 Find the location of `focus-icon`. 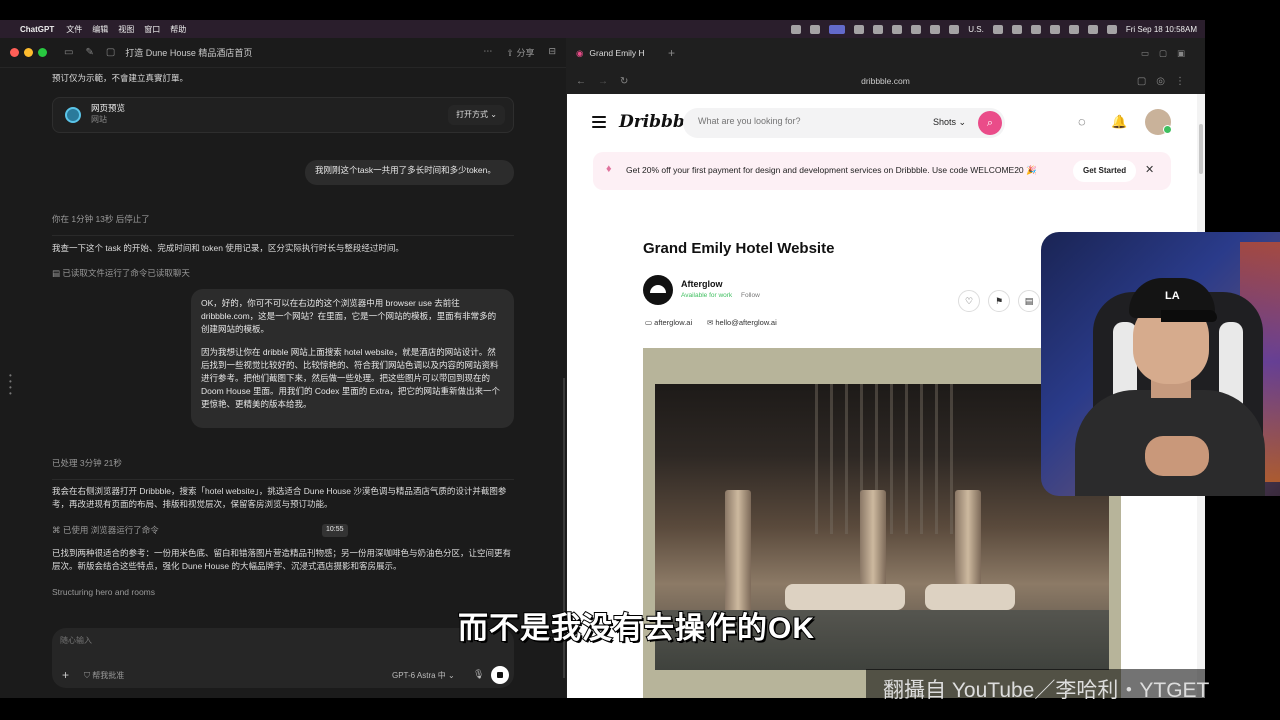

focus-icon is located at coordinates (1111, 29).